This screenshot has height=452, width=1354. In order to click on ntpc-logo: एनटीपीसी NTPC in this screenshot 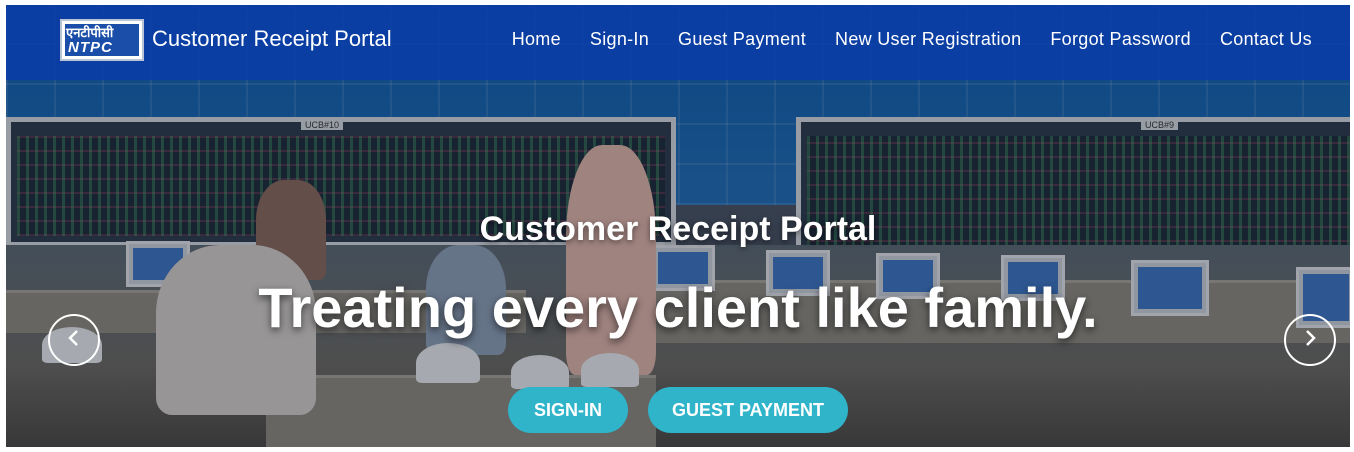, I will do `click(102, 40)`.